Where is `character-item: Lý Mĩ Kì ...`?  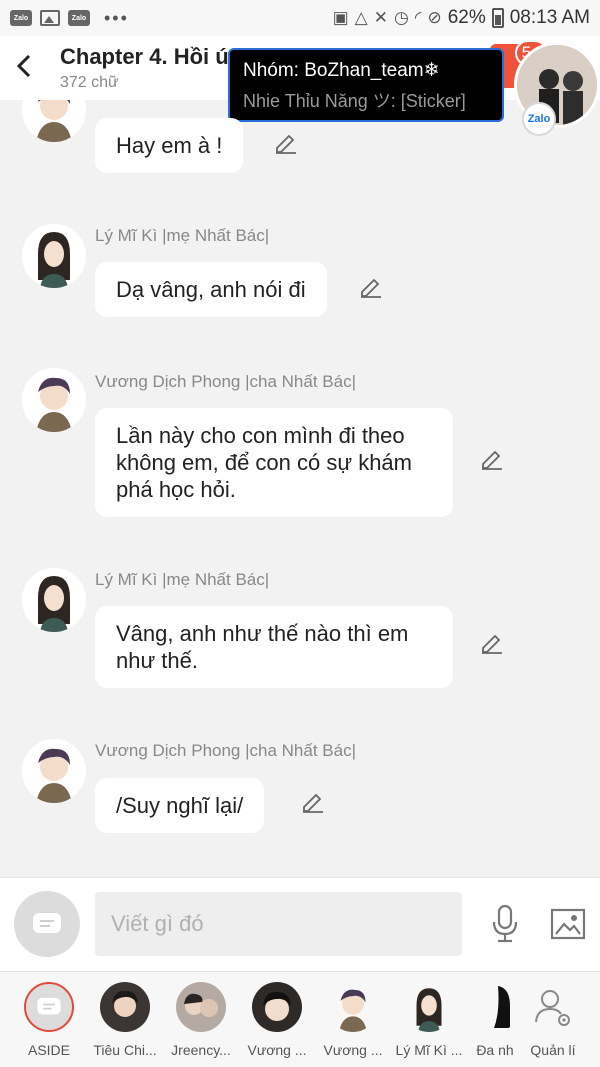
character-item: Lý Mĩ Kì ... is located at coordinates (429, 1020).